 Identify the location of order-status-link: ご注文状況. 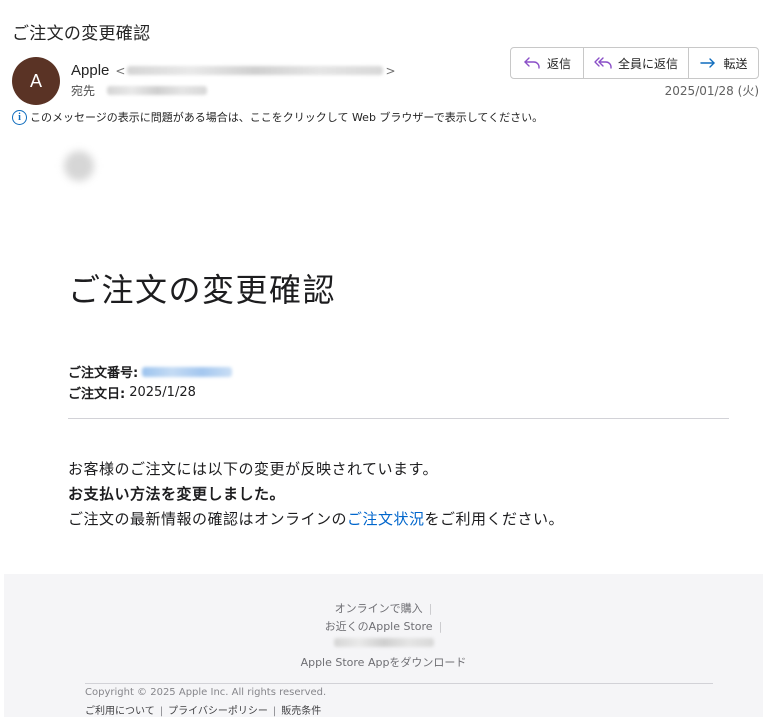
(386, 519).